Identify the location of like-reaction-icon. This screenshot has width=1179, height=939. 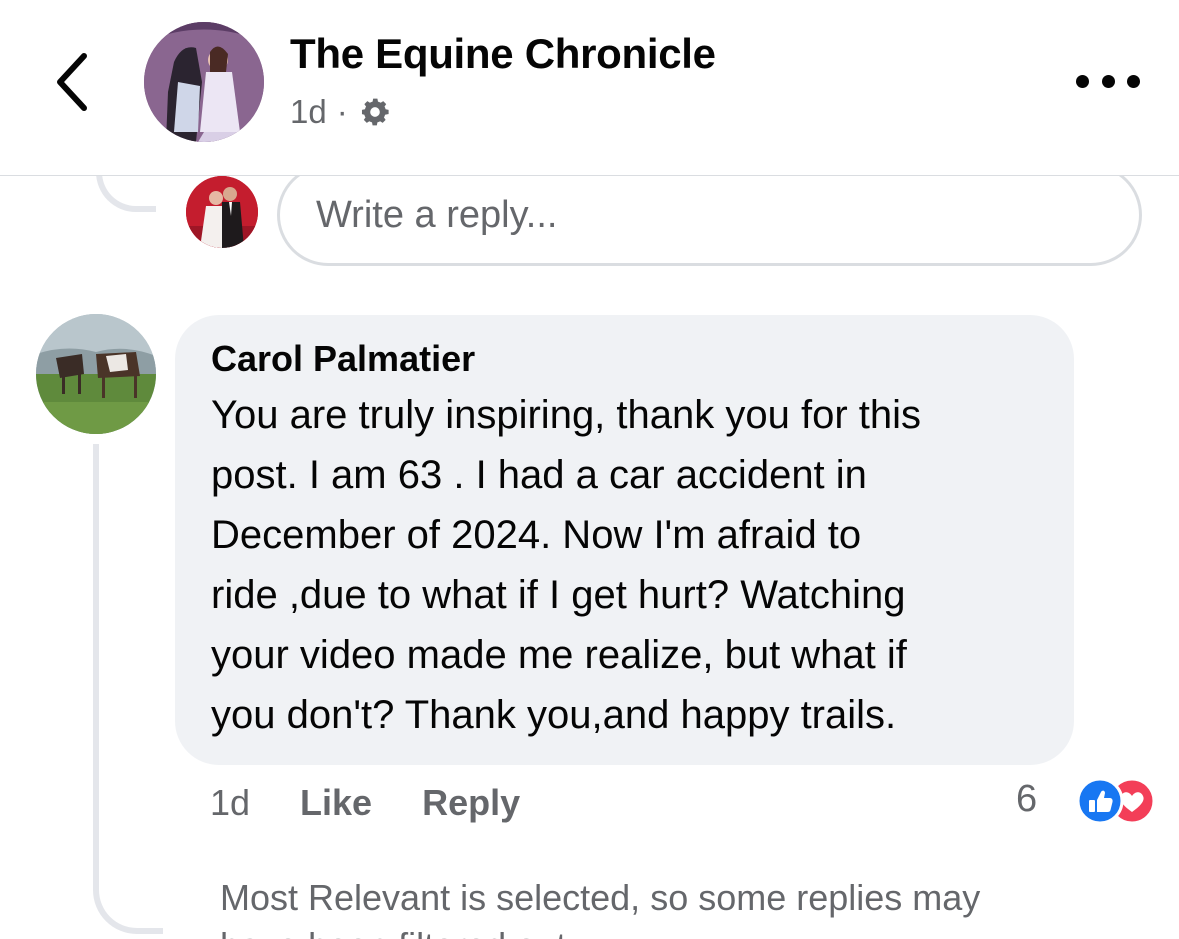
(1100, 801).